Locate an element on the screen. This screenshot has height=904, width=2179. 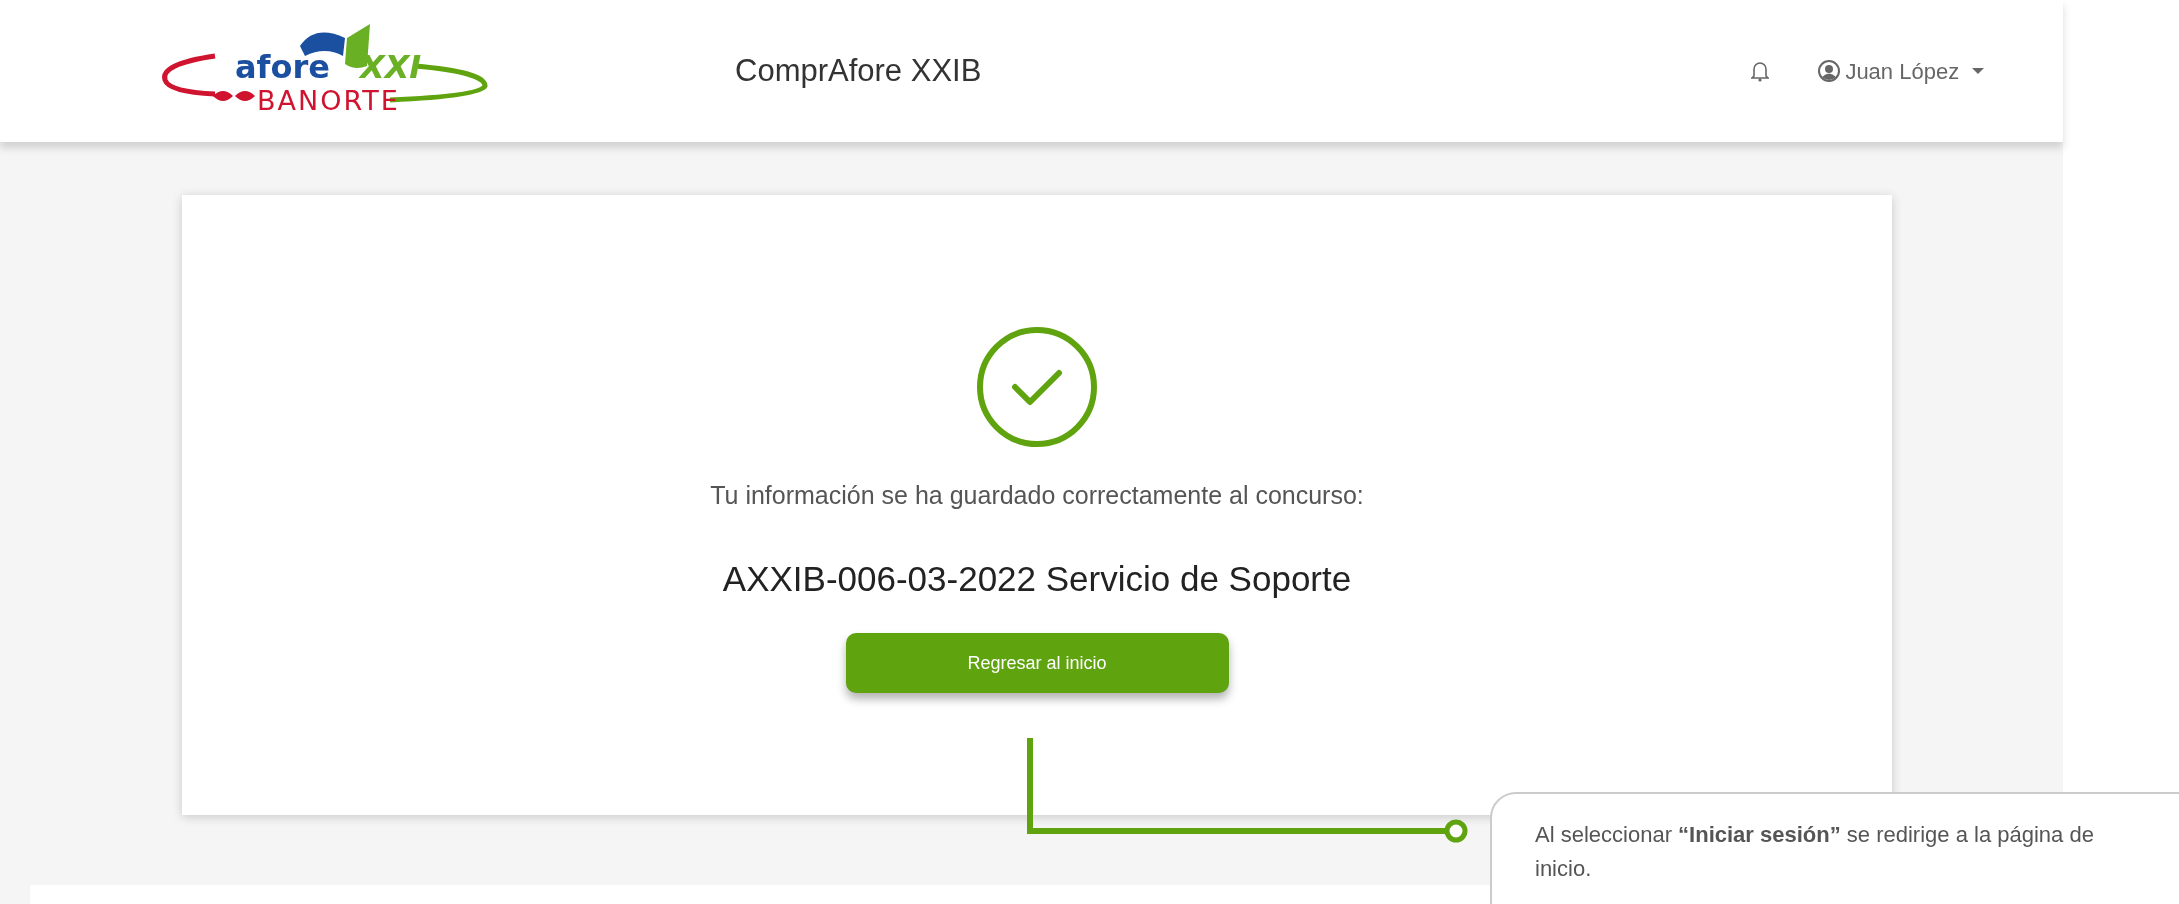
app-title: ComprAfore XXIB is located at coordinates (858, 70).